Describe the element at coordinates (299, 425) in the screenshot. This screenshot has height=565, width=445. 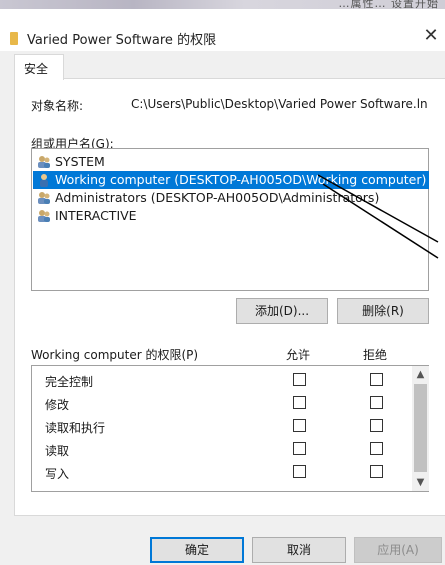
I see `allow-checkbox-read-execute` at that location.